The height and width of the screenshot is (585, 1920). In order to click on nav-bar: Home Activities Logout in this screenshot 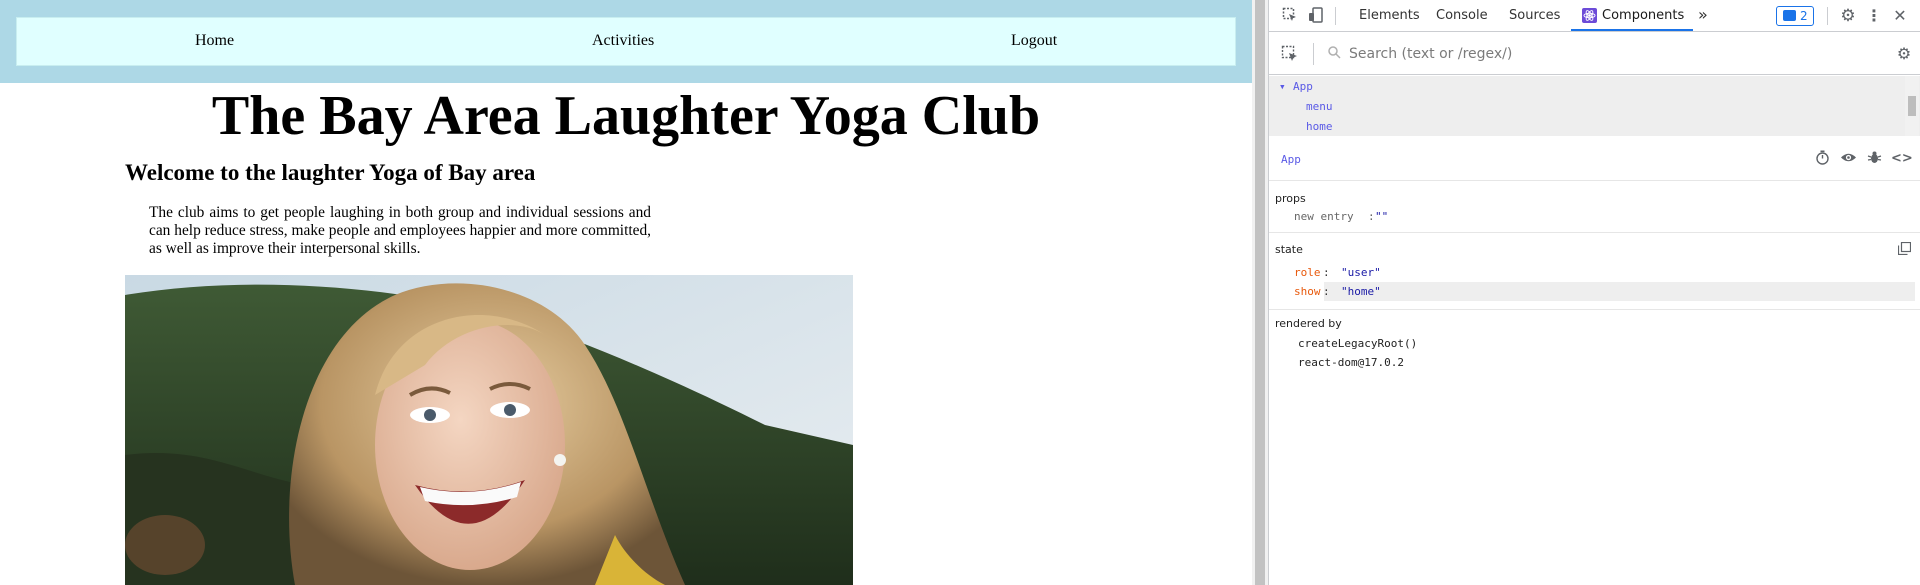, I will do `click(626, 41)`.